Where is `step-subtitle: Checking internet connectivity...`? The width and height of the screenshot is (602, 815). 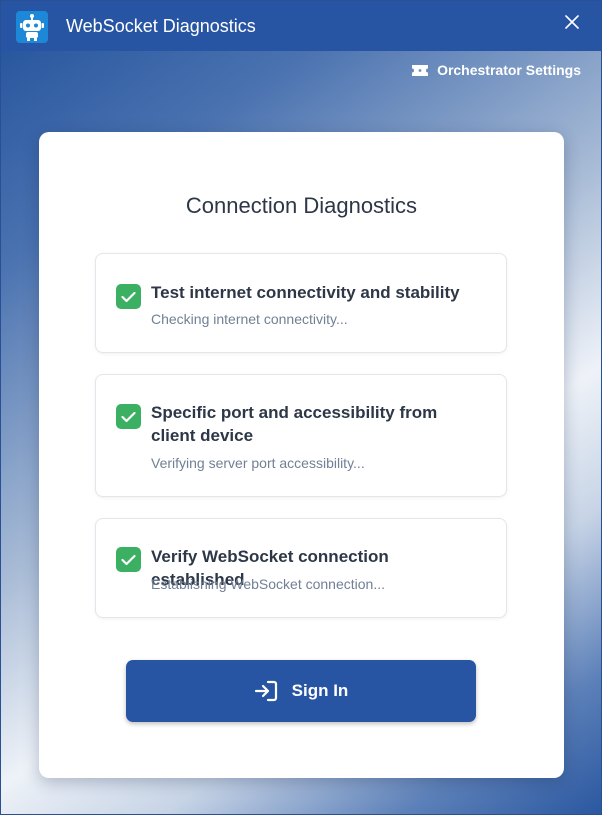 step-subtitle: Checking internet connectivity... is located at coordinates (249, 319).